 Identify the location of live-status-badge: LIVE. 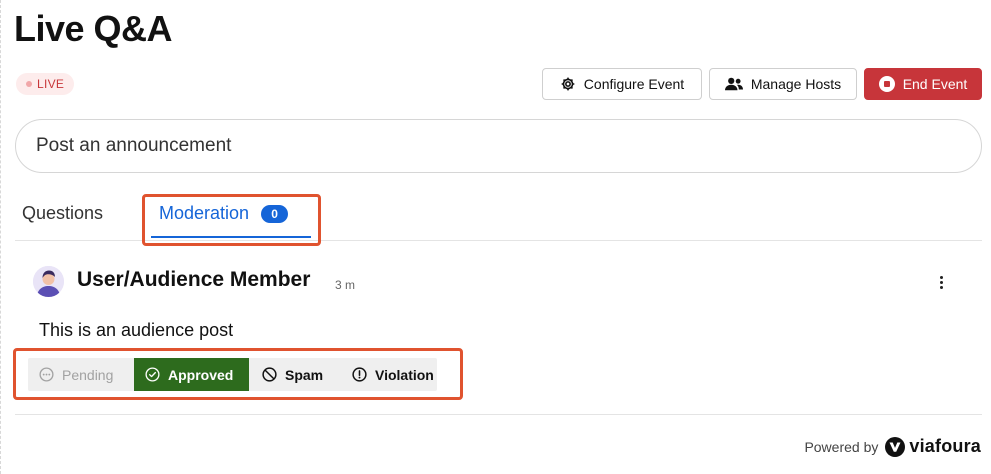
(45, 84).